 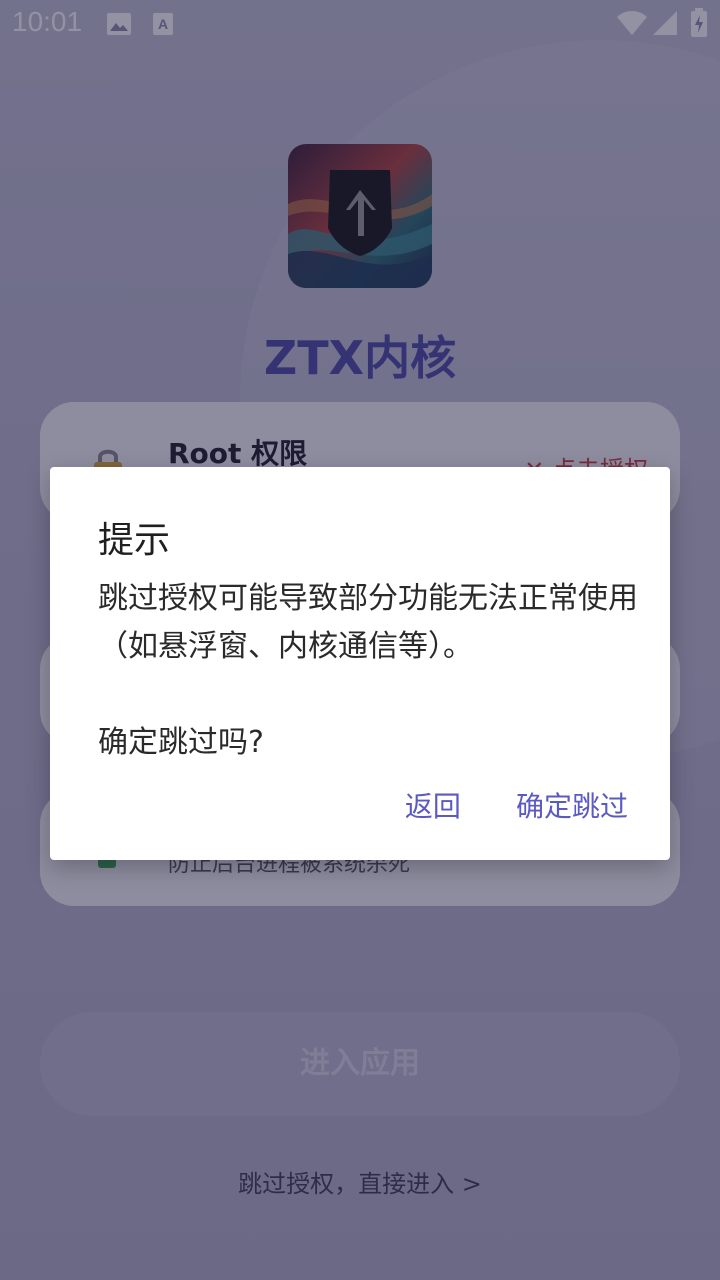 I want to click on dialog-buttons: 返回 确定跳过, so click(x=491, y=805).